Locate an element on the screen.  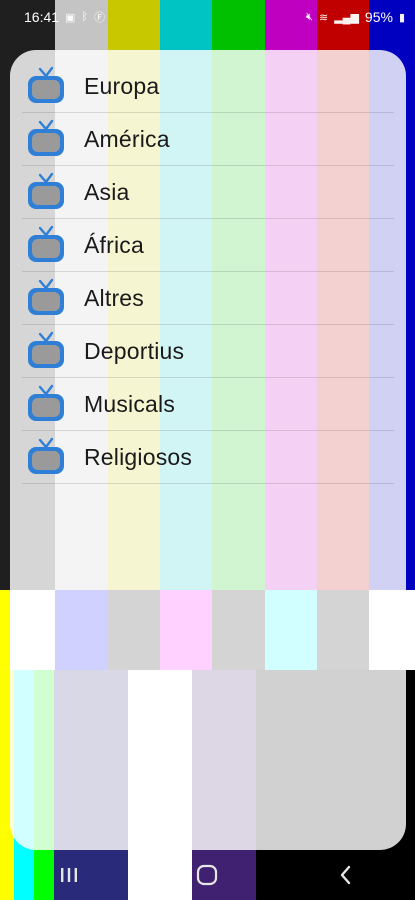
list-item-label: Deportius is located at coordinates (134, 350).